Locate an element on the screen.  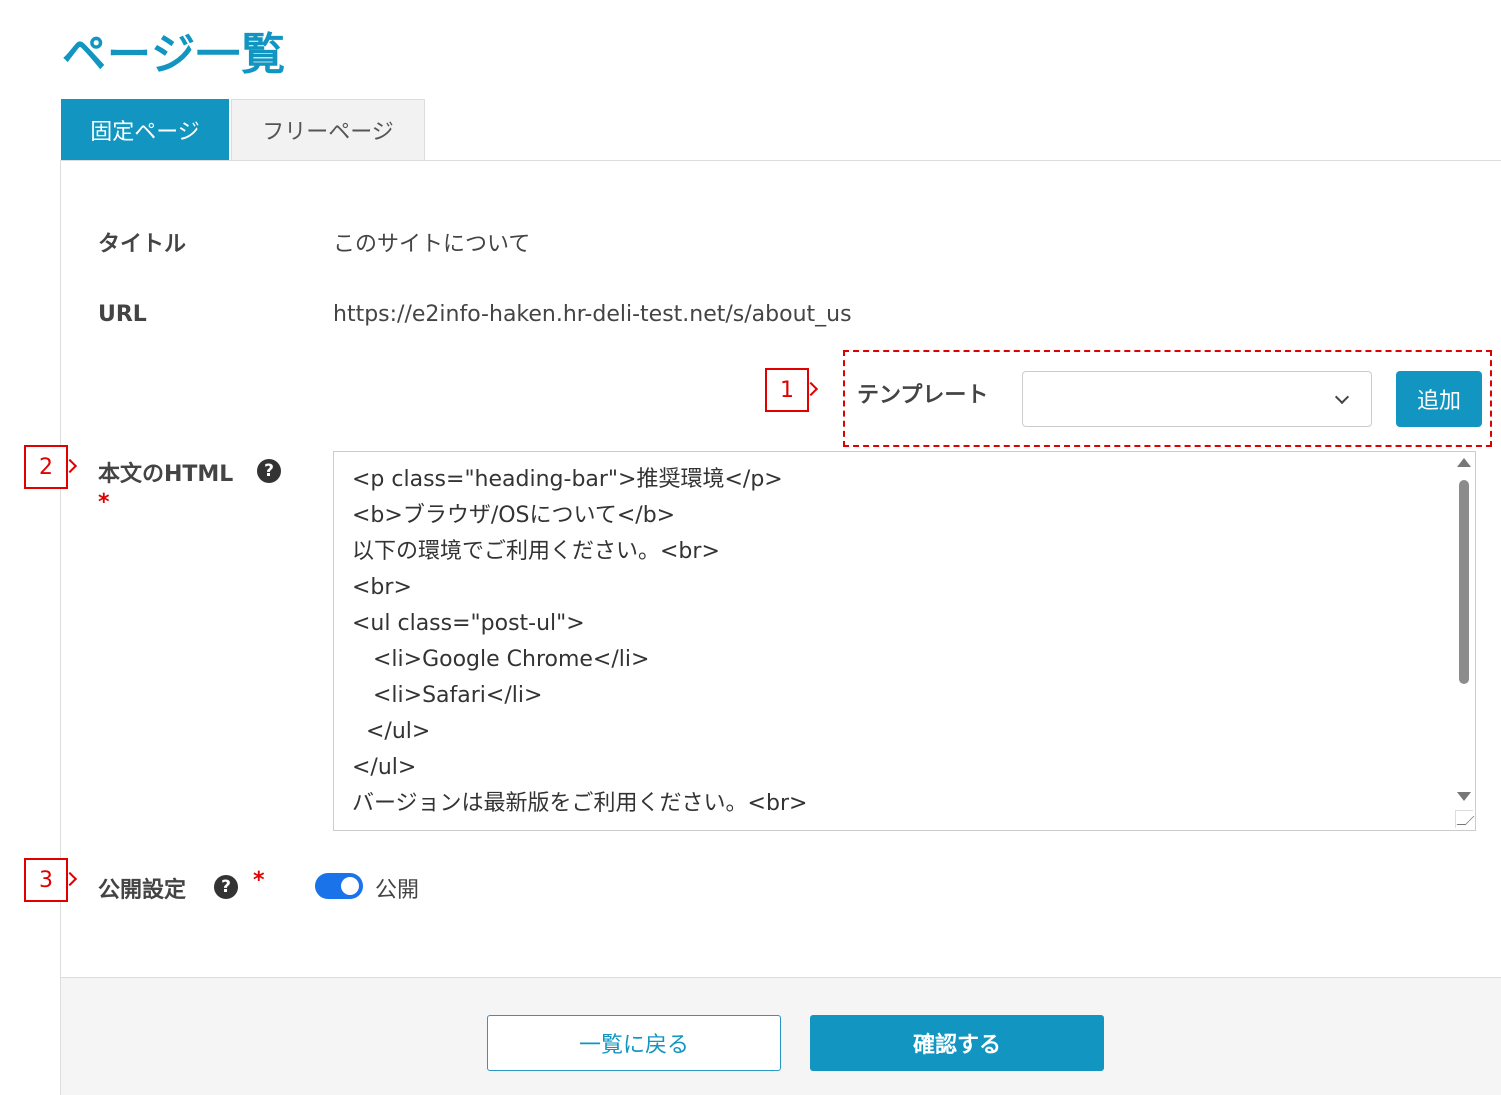
resize-handle is located at coordinates (1464, 819).